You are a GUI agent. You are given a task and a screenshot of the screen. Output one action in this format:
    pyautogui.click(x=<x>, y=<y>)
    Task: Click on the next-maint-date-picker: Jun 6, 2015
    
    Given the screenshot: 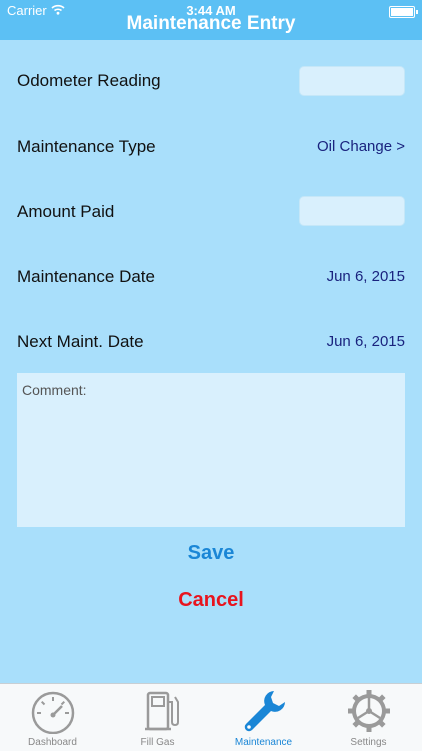 What is the action you would take?
    pyautogui.click(x=366, y=341)
    